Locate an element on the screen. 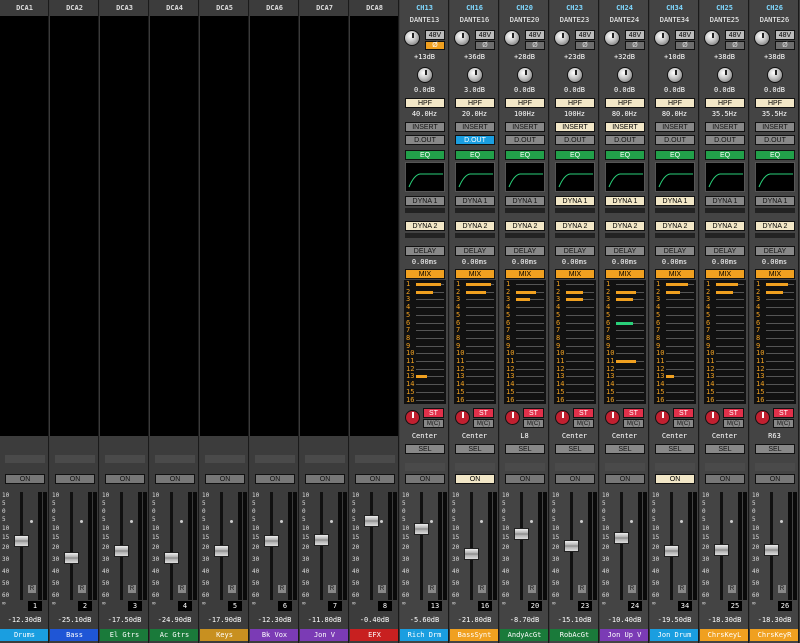  hpf-button: HPF is located at coordinates (725, 103).